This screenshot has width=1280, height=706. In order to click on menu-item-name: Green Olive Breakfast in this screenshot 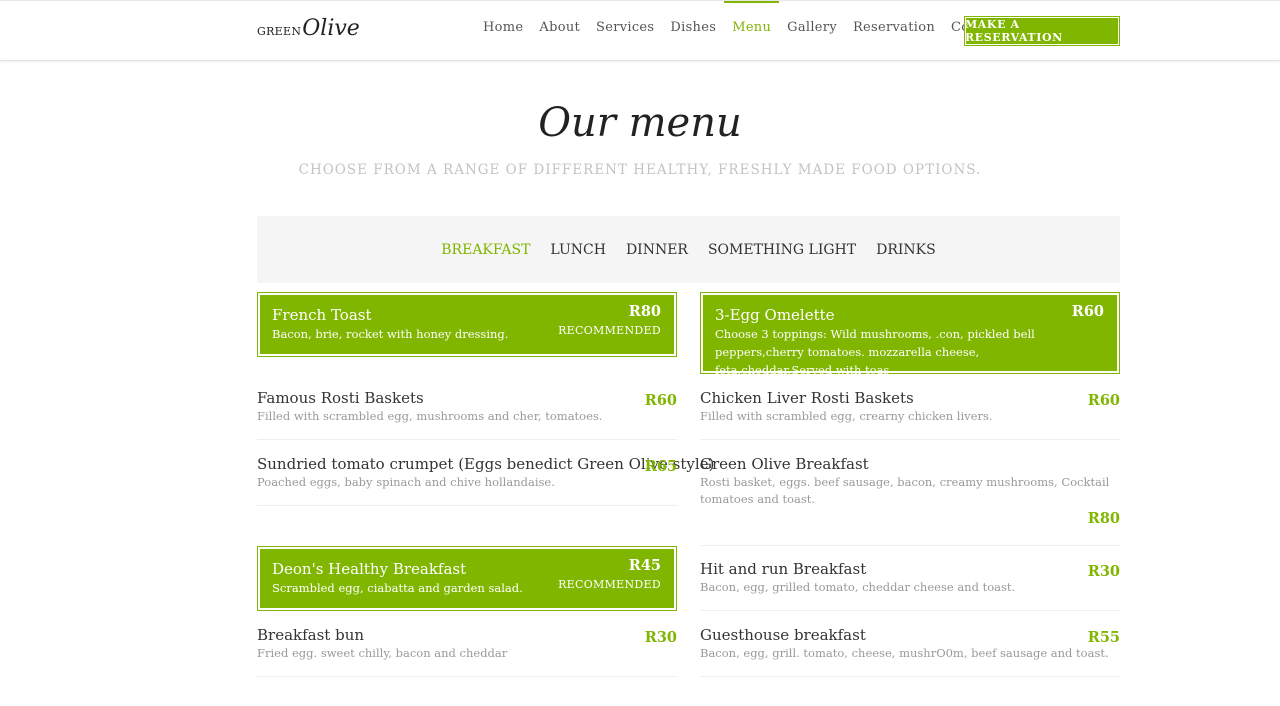, I will do `click(784, 464)`.